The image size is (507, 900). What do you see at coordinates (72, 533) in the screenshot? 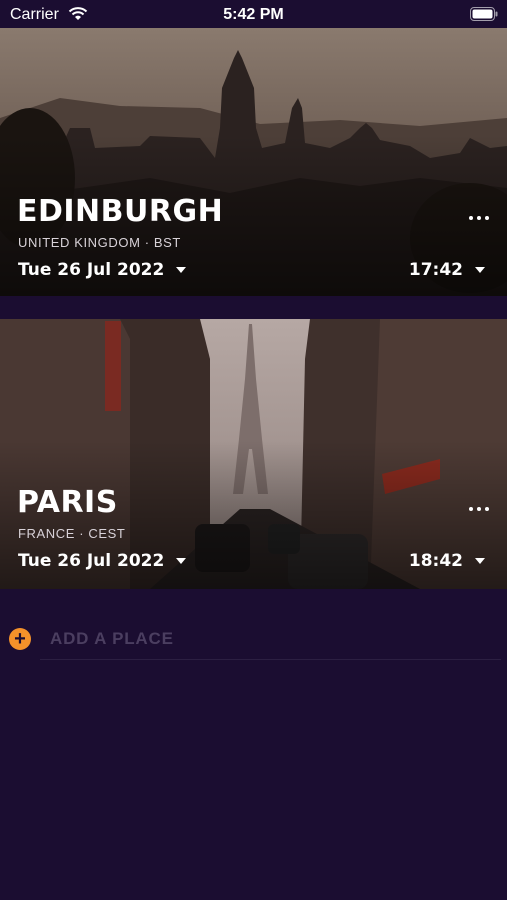
I see `city-subtitle: FRANCE · CEST` at bounding box center [72, 533].